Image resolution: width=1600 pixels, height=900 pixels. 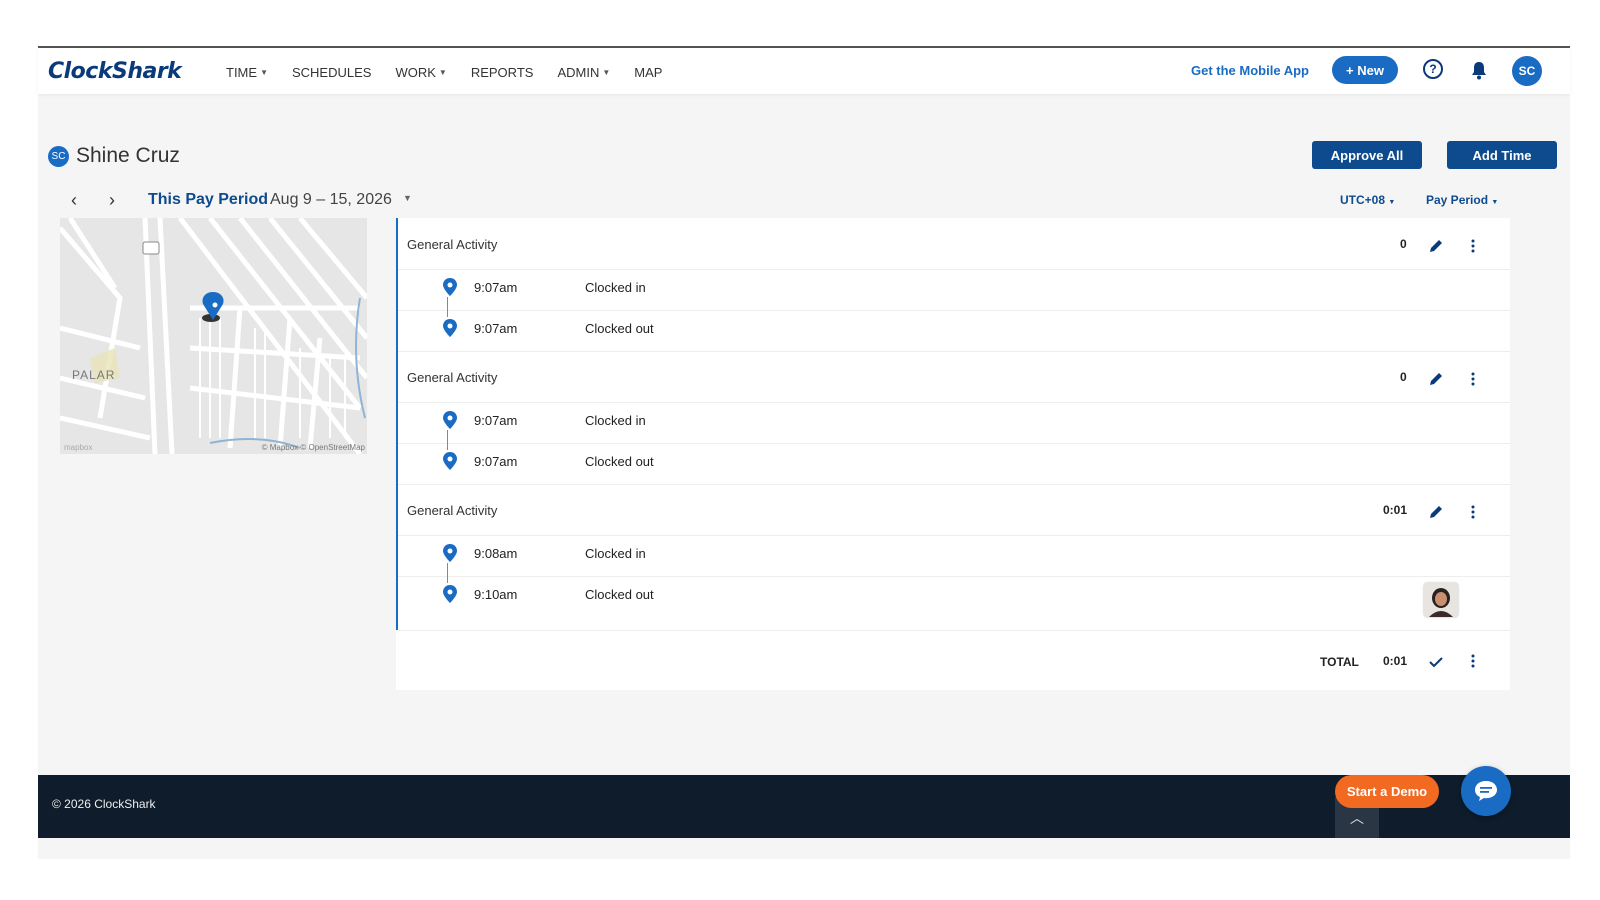 I want to click on menu-map: MAP, so click(x=648, y=72).